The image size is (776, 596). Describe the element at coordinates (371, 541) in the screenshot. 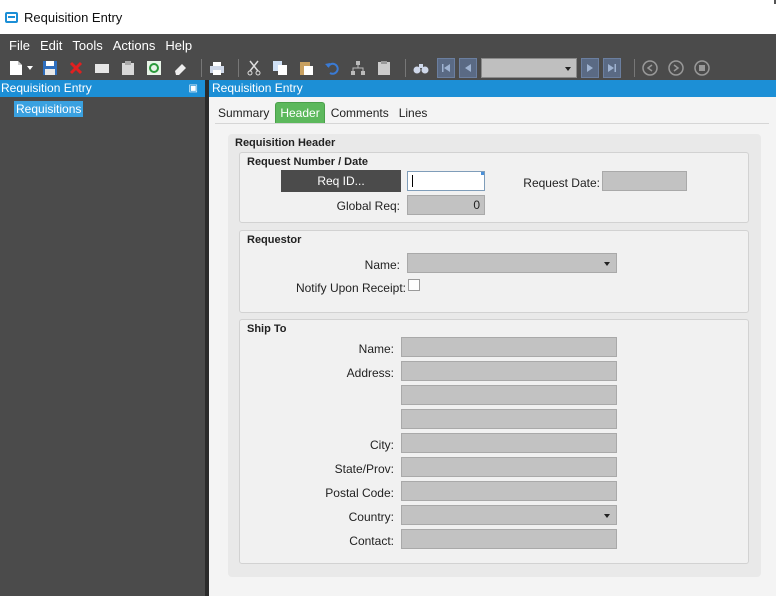

I see `ship-to-contact-label: Contact:` at that location.